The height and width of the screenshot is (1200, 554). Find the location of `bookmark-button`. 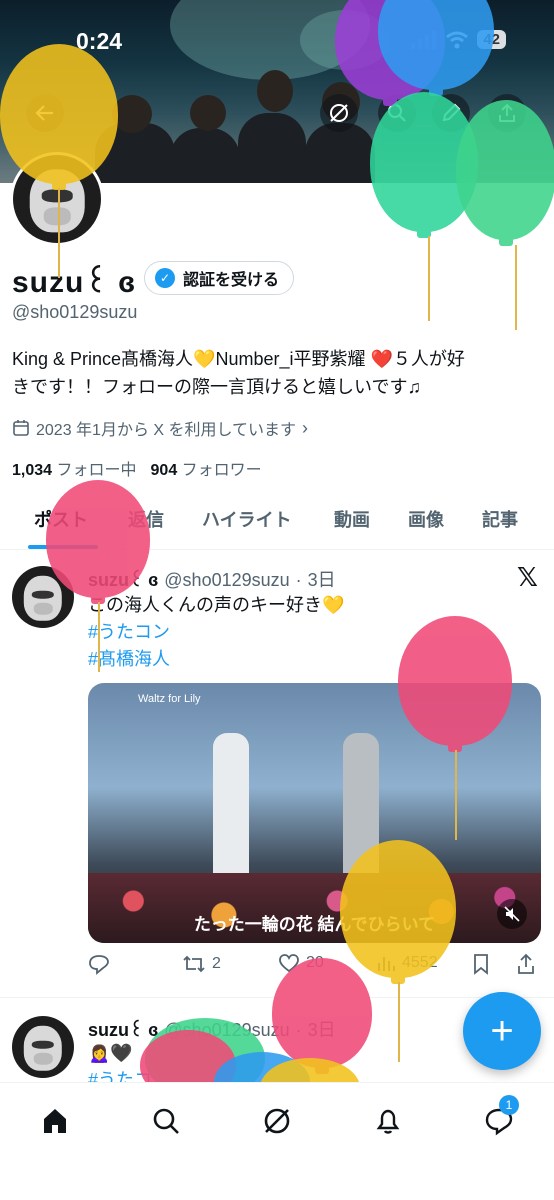

bookmark-button is located at coordinates (481, 964).